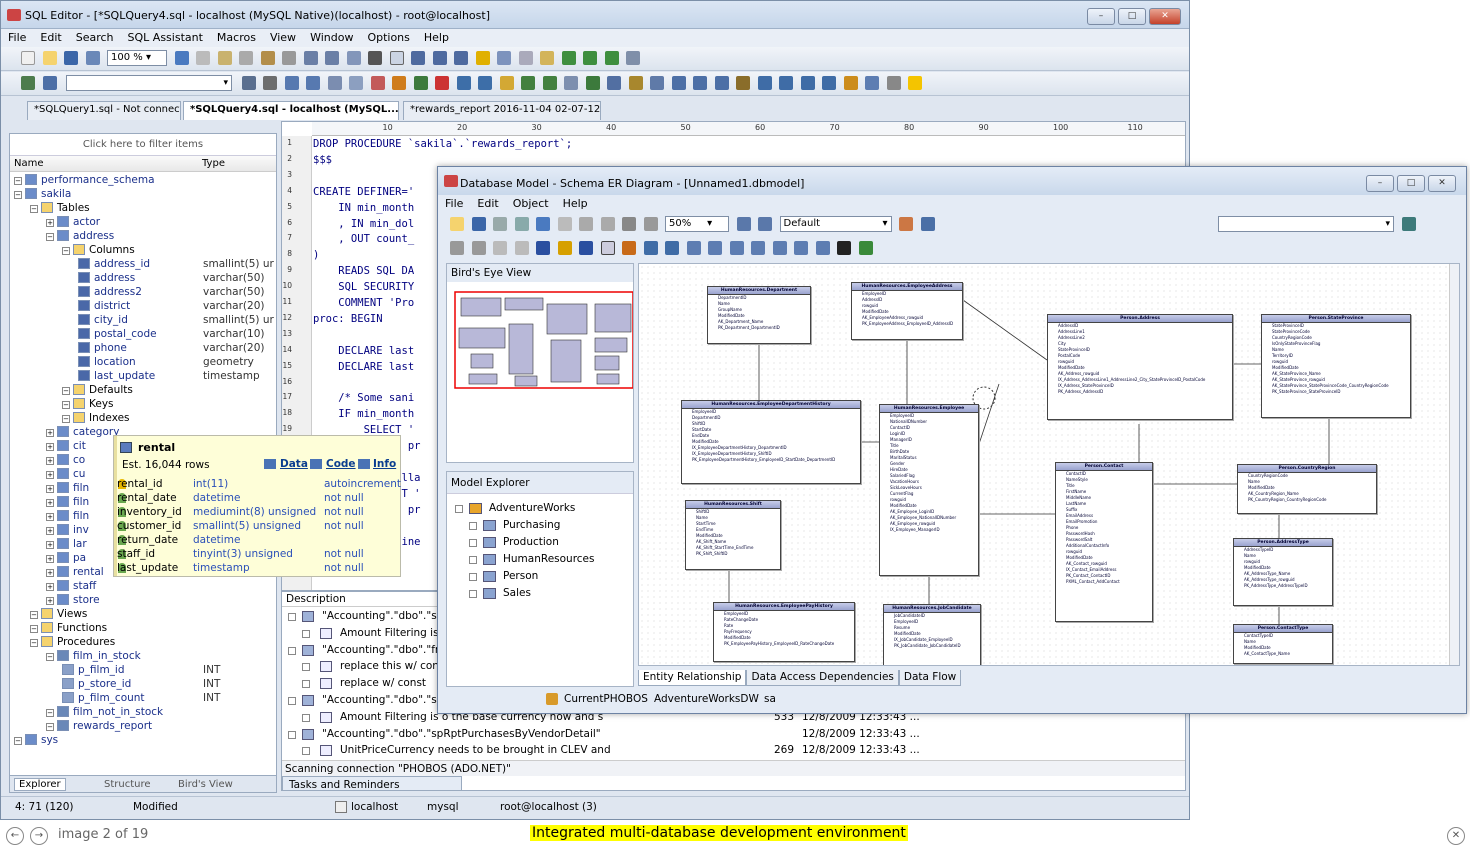 Image resolution: width=1470 pixels, height=854 pixels. What do you see at coordinates (171, 292) in the screenshot?
I see `tree-item: address2 varchar(50)` at bounding box center [171, 292].